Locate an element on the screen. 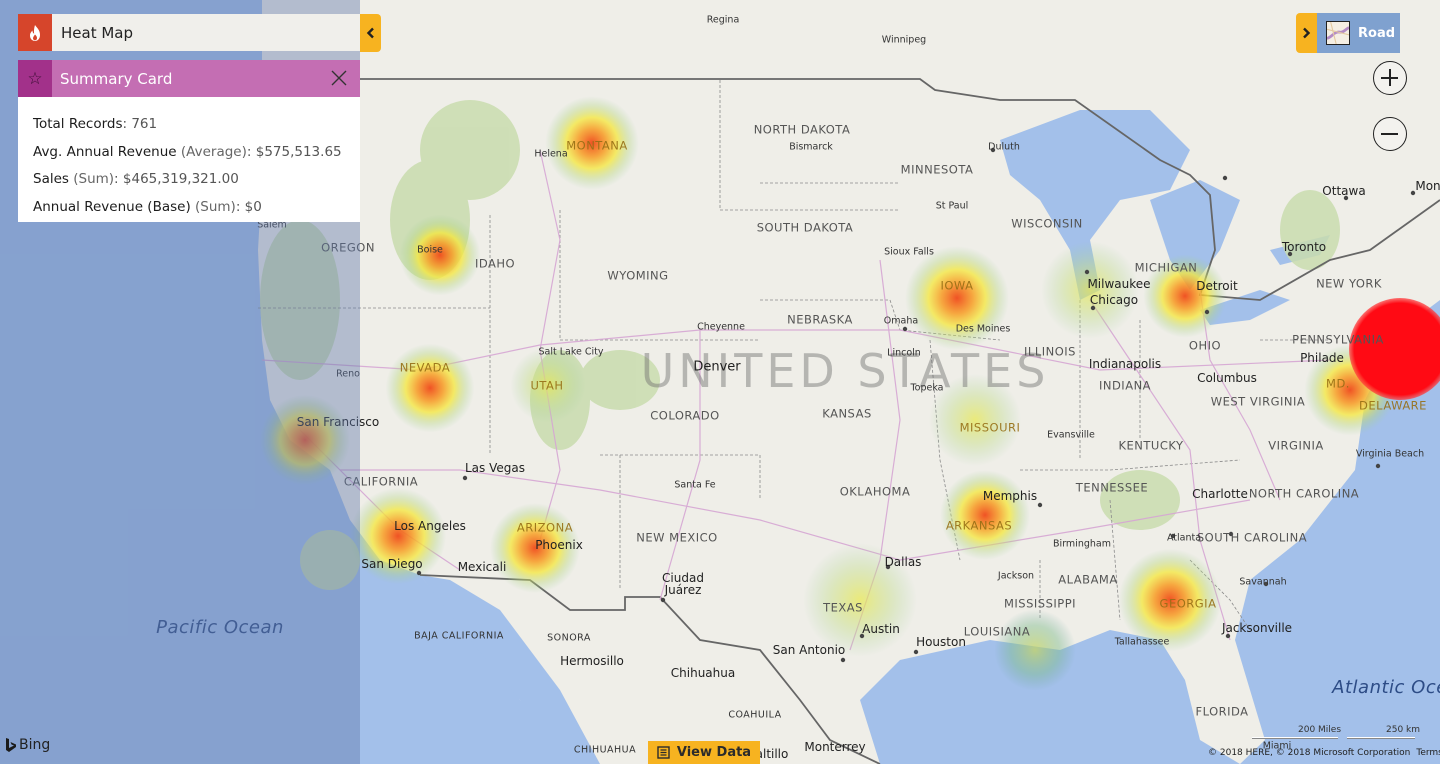 The image size is (1440, 764). state-label: GEORGIA is located at coordinates (1188, 603).